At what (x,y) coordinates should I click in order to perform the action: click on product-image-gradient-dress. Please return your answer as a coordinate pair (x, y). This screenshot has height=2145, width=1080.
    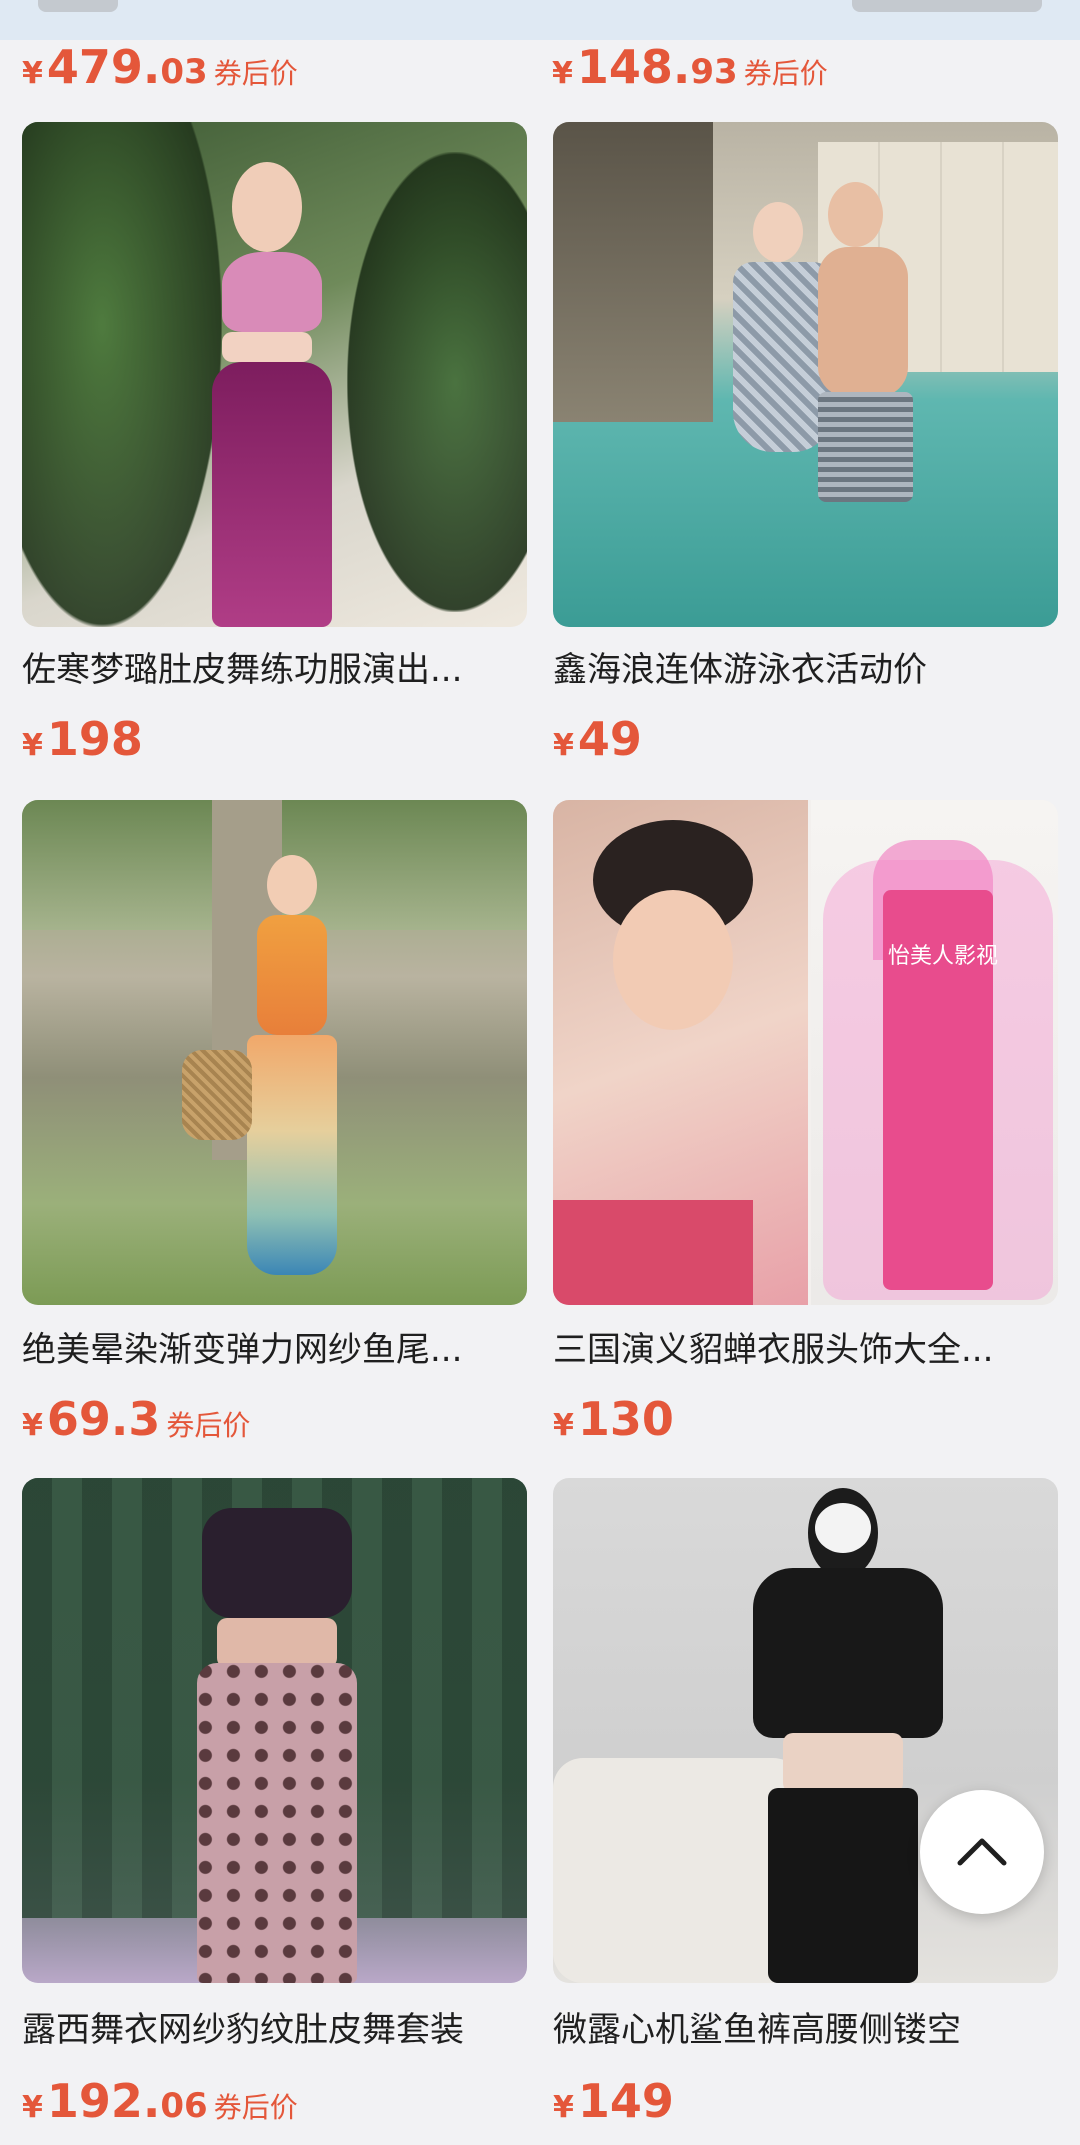
    Looking at the image, I should click on (274, 1052).